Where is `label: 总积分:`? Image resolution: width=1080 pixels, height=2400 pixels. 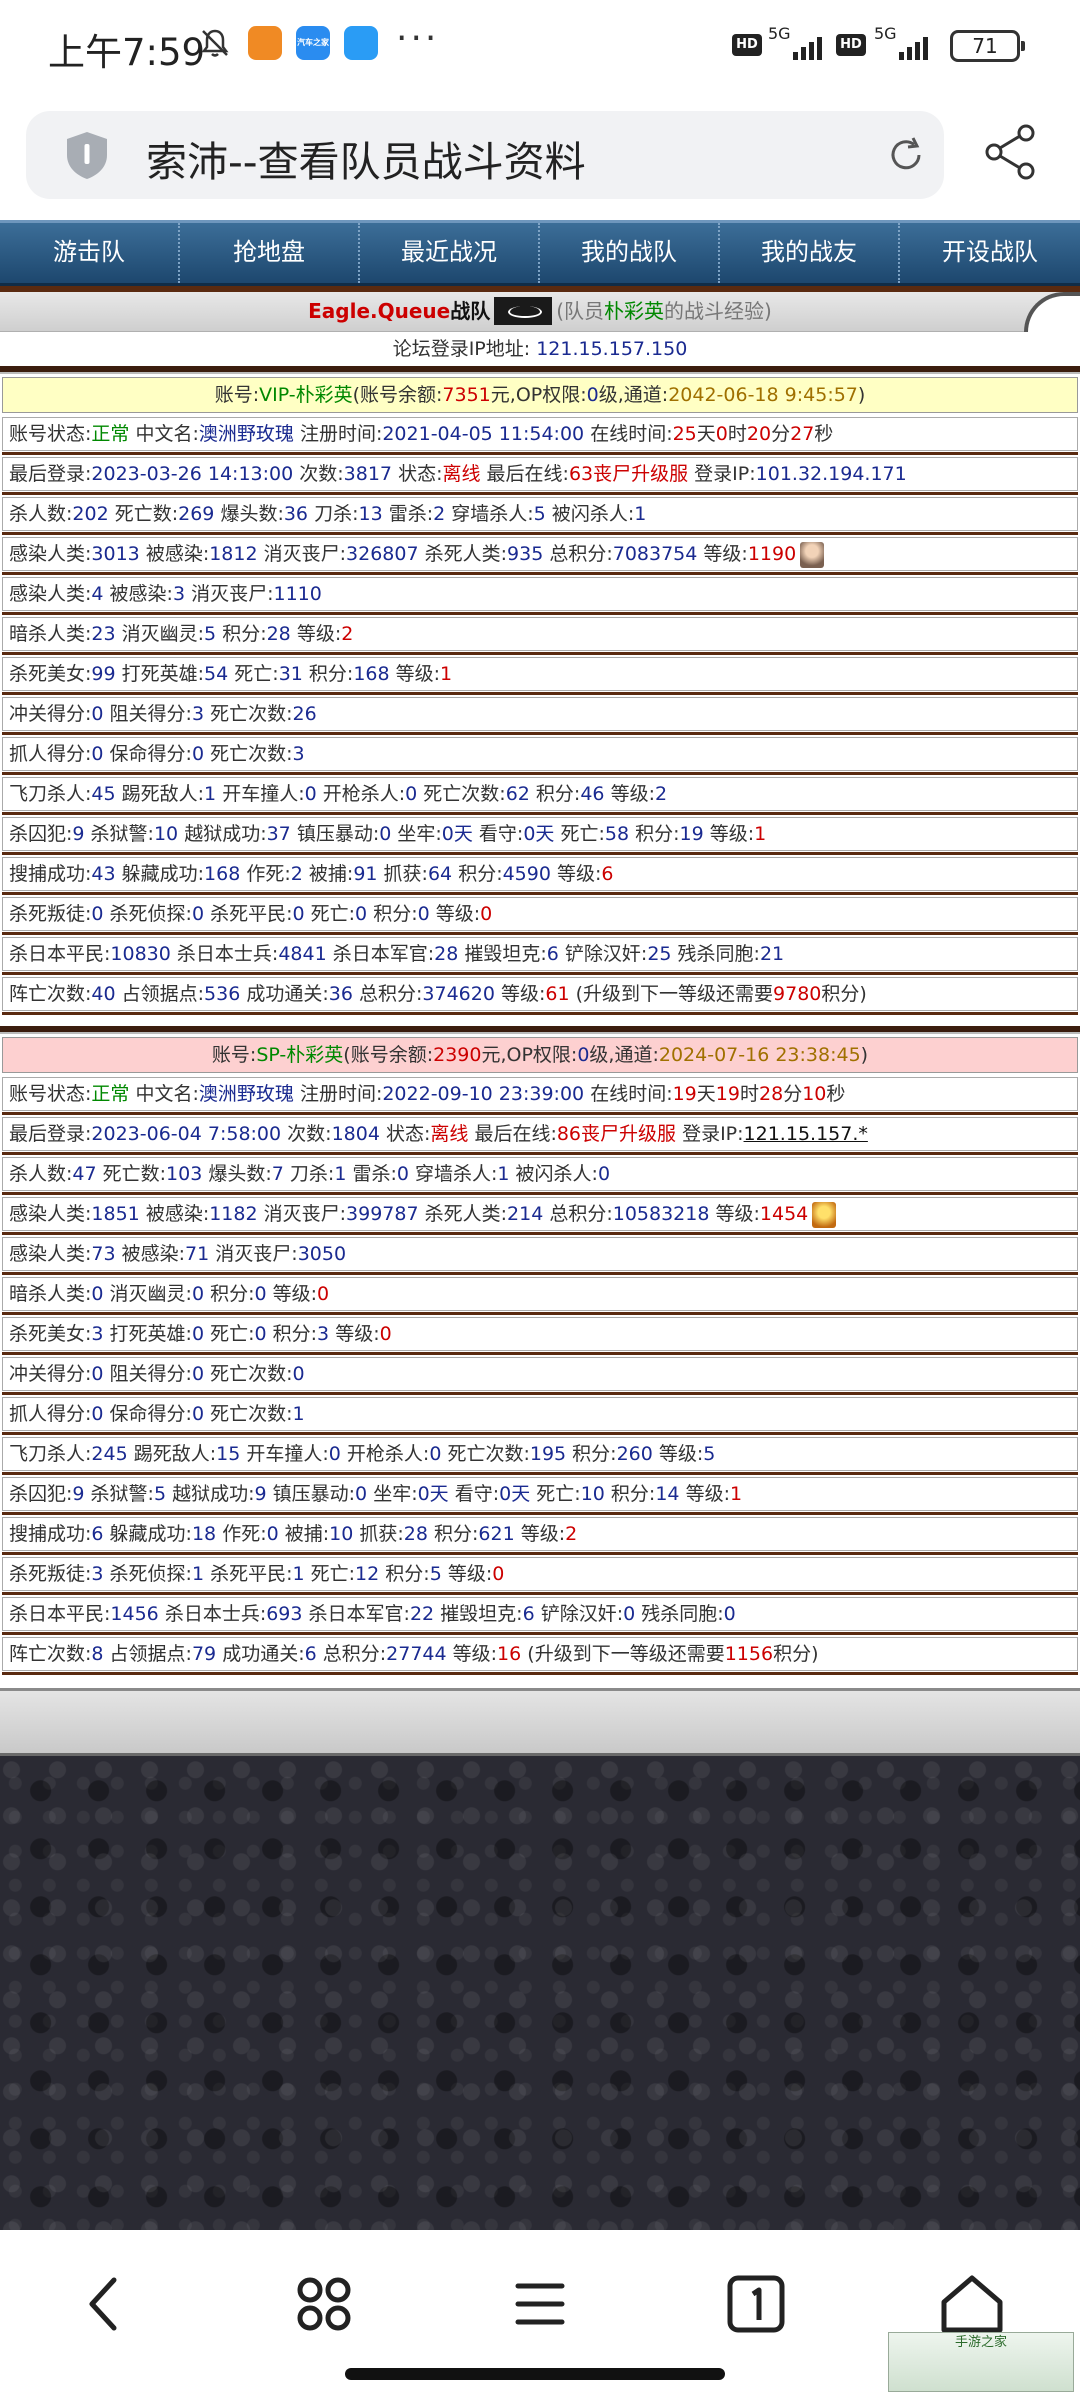
label: 总积分: is located at coordinates (391, 994).